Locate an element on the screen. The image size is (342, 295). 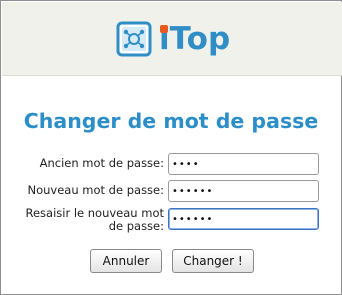
old-password-label: Ancien mot de passe: is located at coordinates (101, 163).